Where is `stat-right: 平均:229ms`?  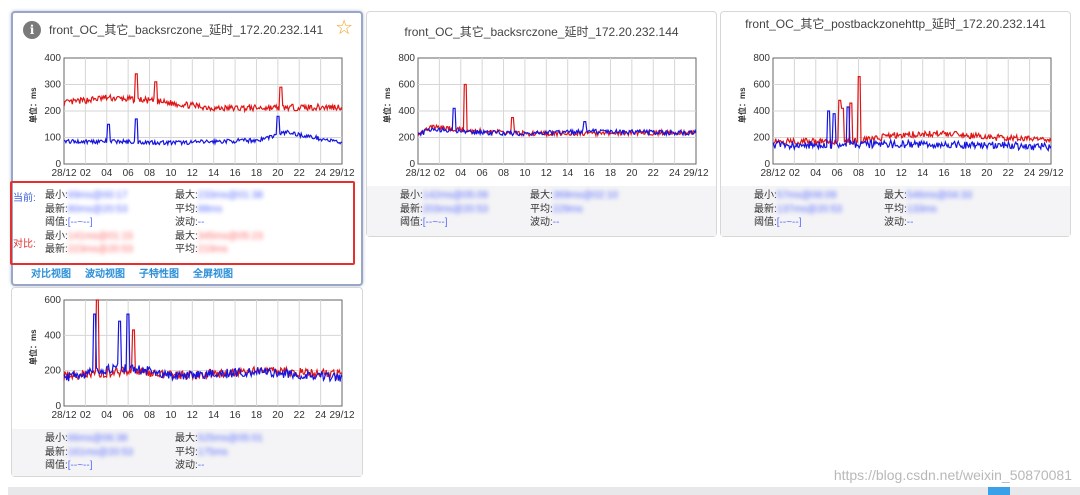 stat-right: 平均:229ms is located at coordinates (556, 210).